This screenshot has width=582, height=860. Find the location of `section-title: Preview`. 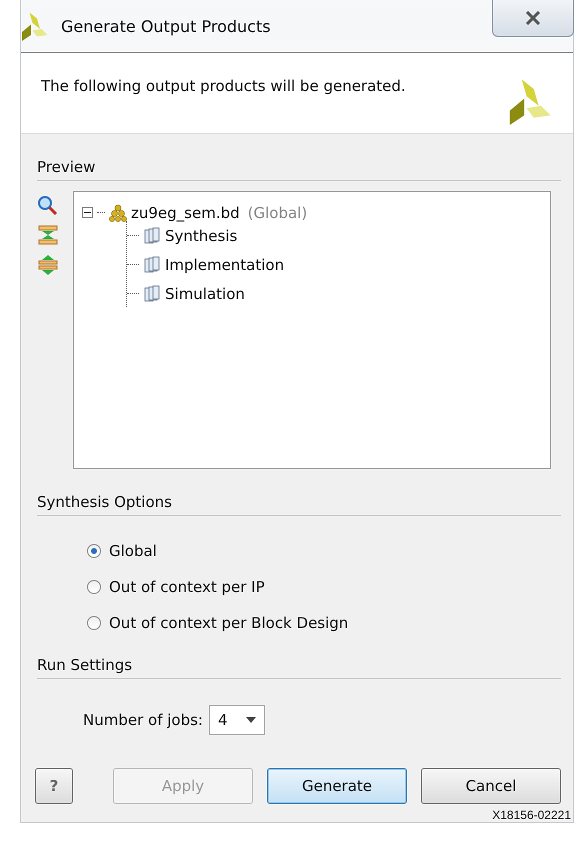

section-title: Preview is located at coordinates (299, 169).